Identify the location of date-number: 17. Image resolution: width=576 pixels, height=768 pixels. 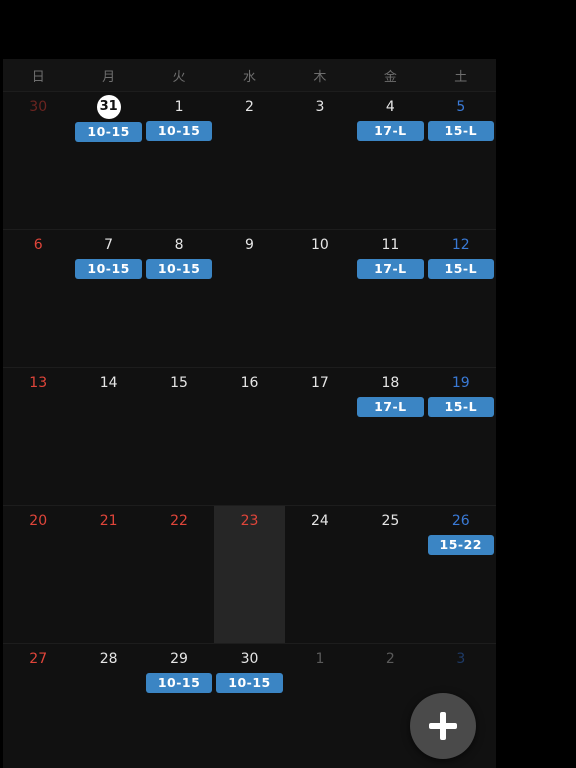
(320, 383).